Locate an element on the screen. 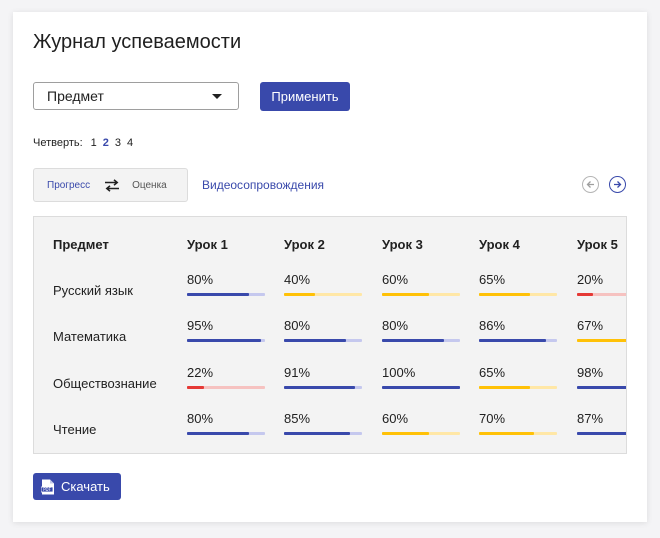  swap-arrows-icon is located at coordinates (112, 185).